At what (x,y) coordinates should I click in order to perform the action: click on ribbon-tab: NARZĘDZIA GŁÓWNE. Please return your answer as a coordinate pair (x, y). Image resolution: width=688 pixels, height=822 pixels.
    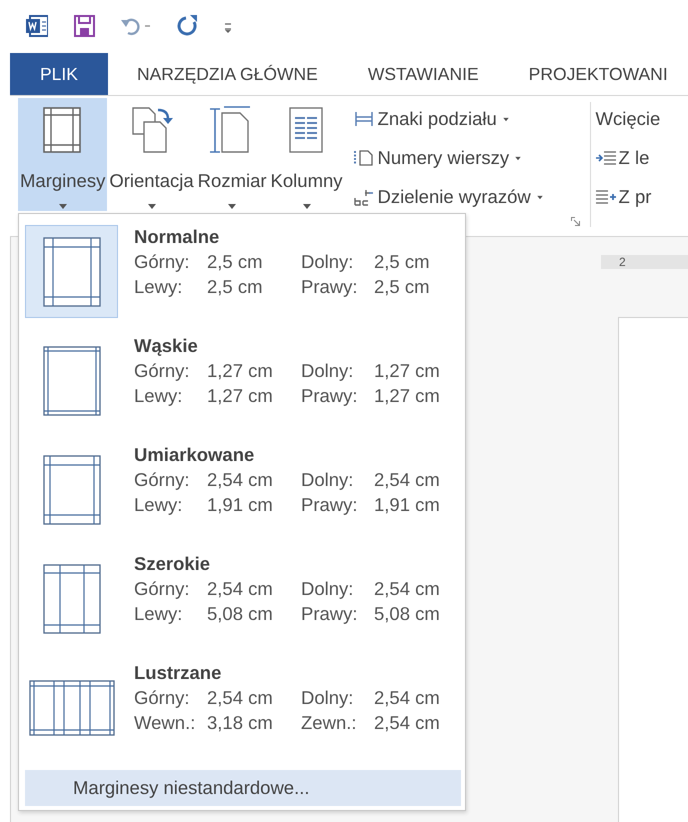
    Looking at the image, I should click on (227, 74).